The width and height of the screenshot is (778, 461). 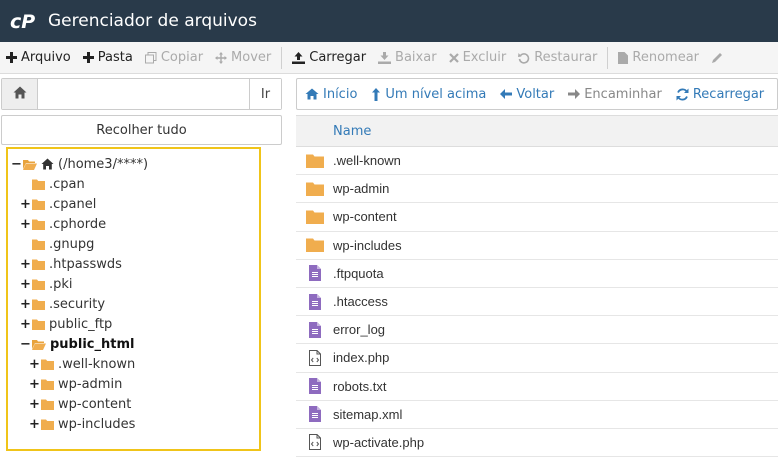 What do you see at coordinates (133, 264) in the screenshot?
I see `tree-item-htpasswds: + .htpasswds` at bounding box center [133, 264].